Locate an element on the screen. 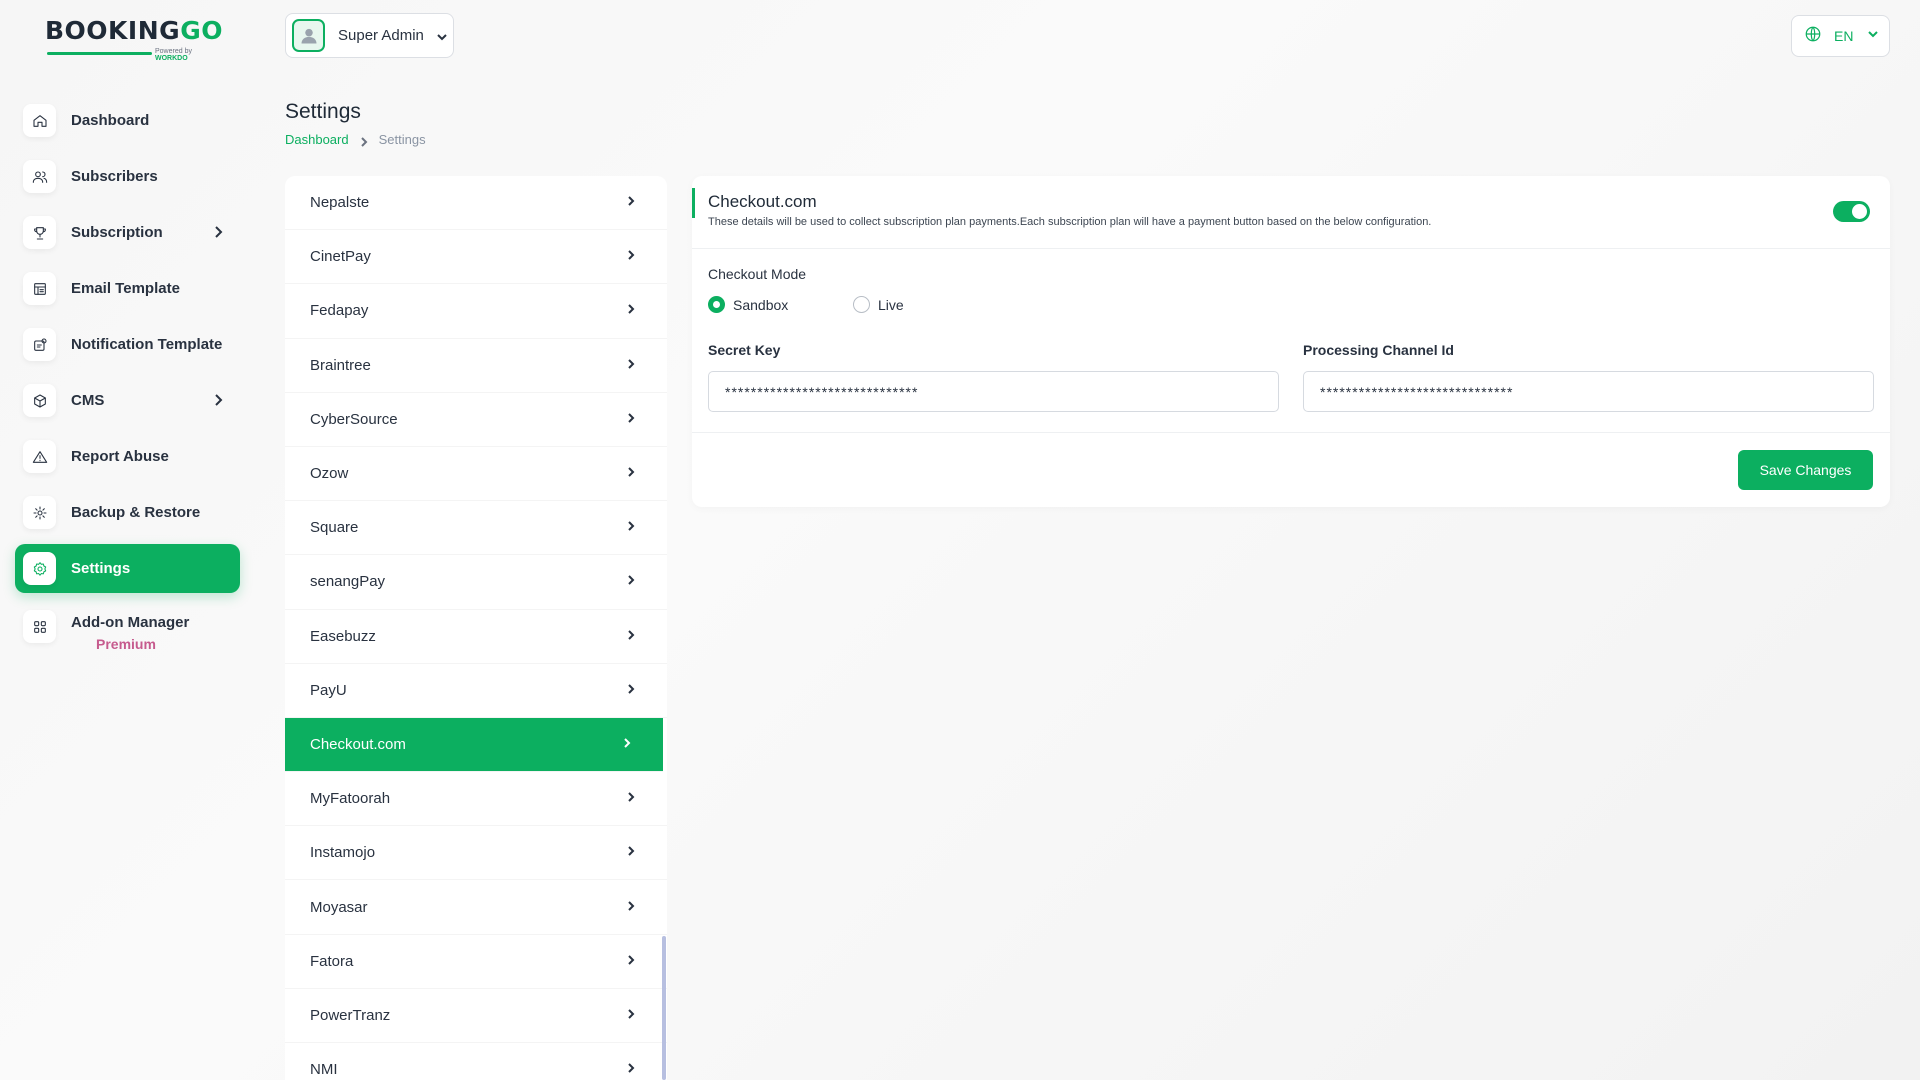  language-code: EN is located at coordinates (1844, 36).